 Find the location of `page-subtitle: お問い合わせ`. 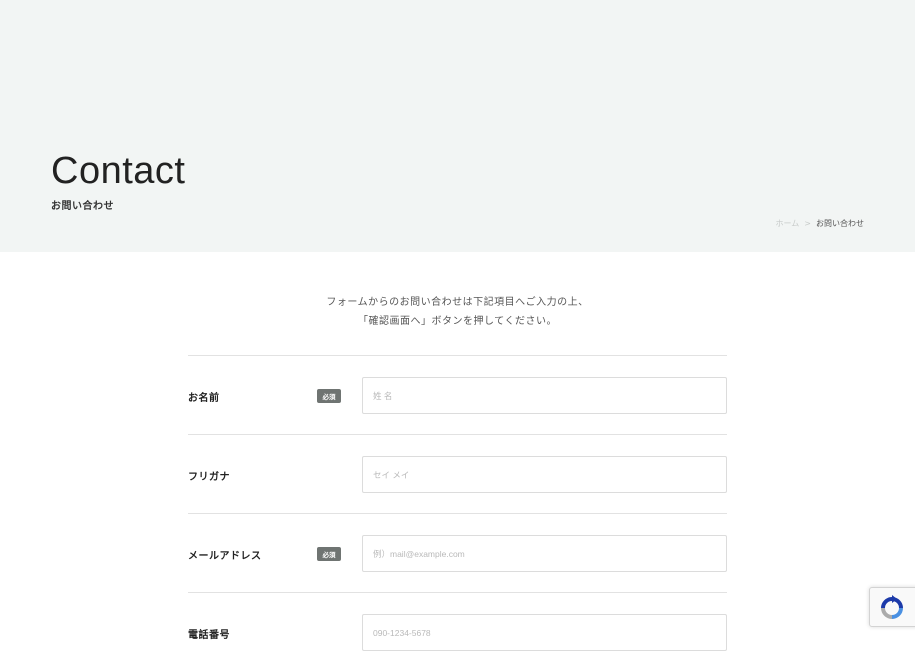

page-subtitle: お問い合わせ is located at coordinates (82, 206).